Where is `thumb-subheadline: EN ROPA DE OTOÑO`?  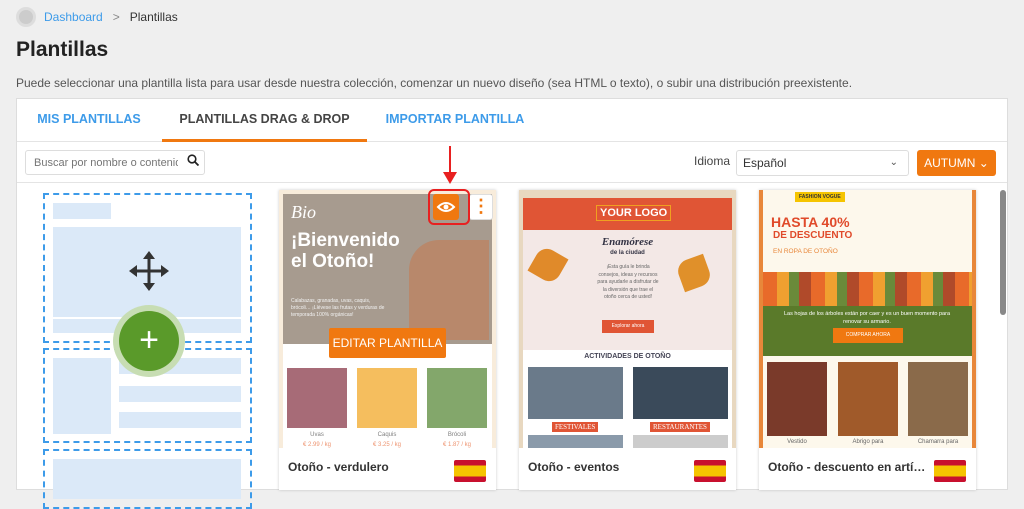 thumb-subheadline: EN ROPA DE OTOÑO is located at coordinates (805, 251).